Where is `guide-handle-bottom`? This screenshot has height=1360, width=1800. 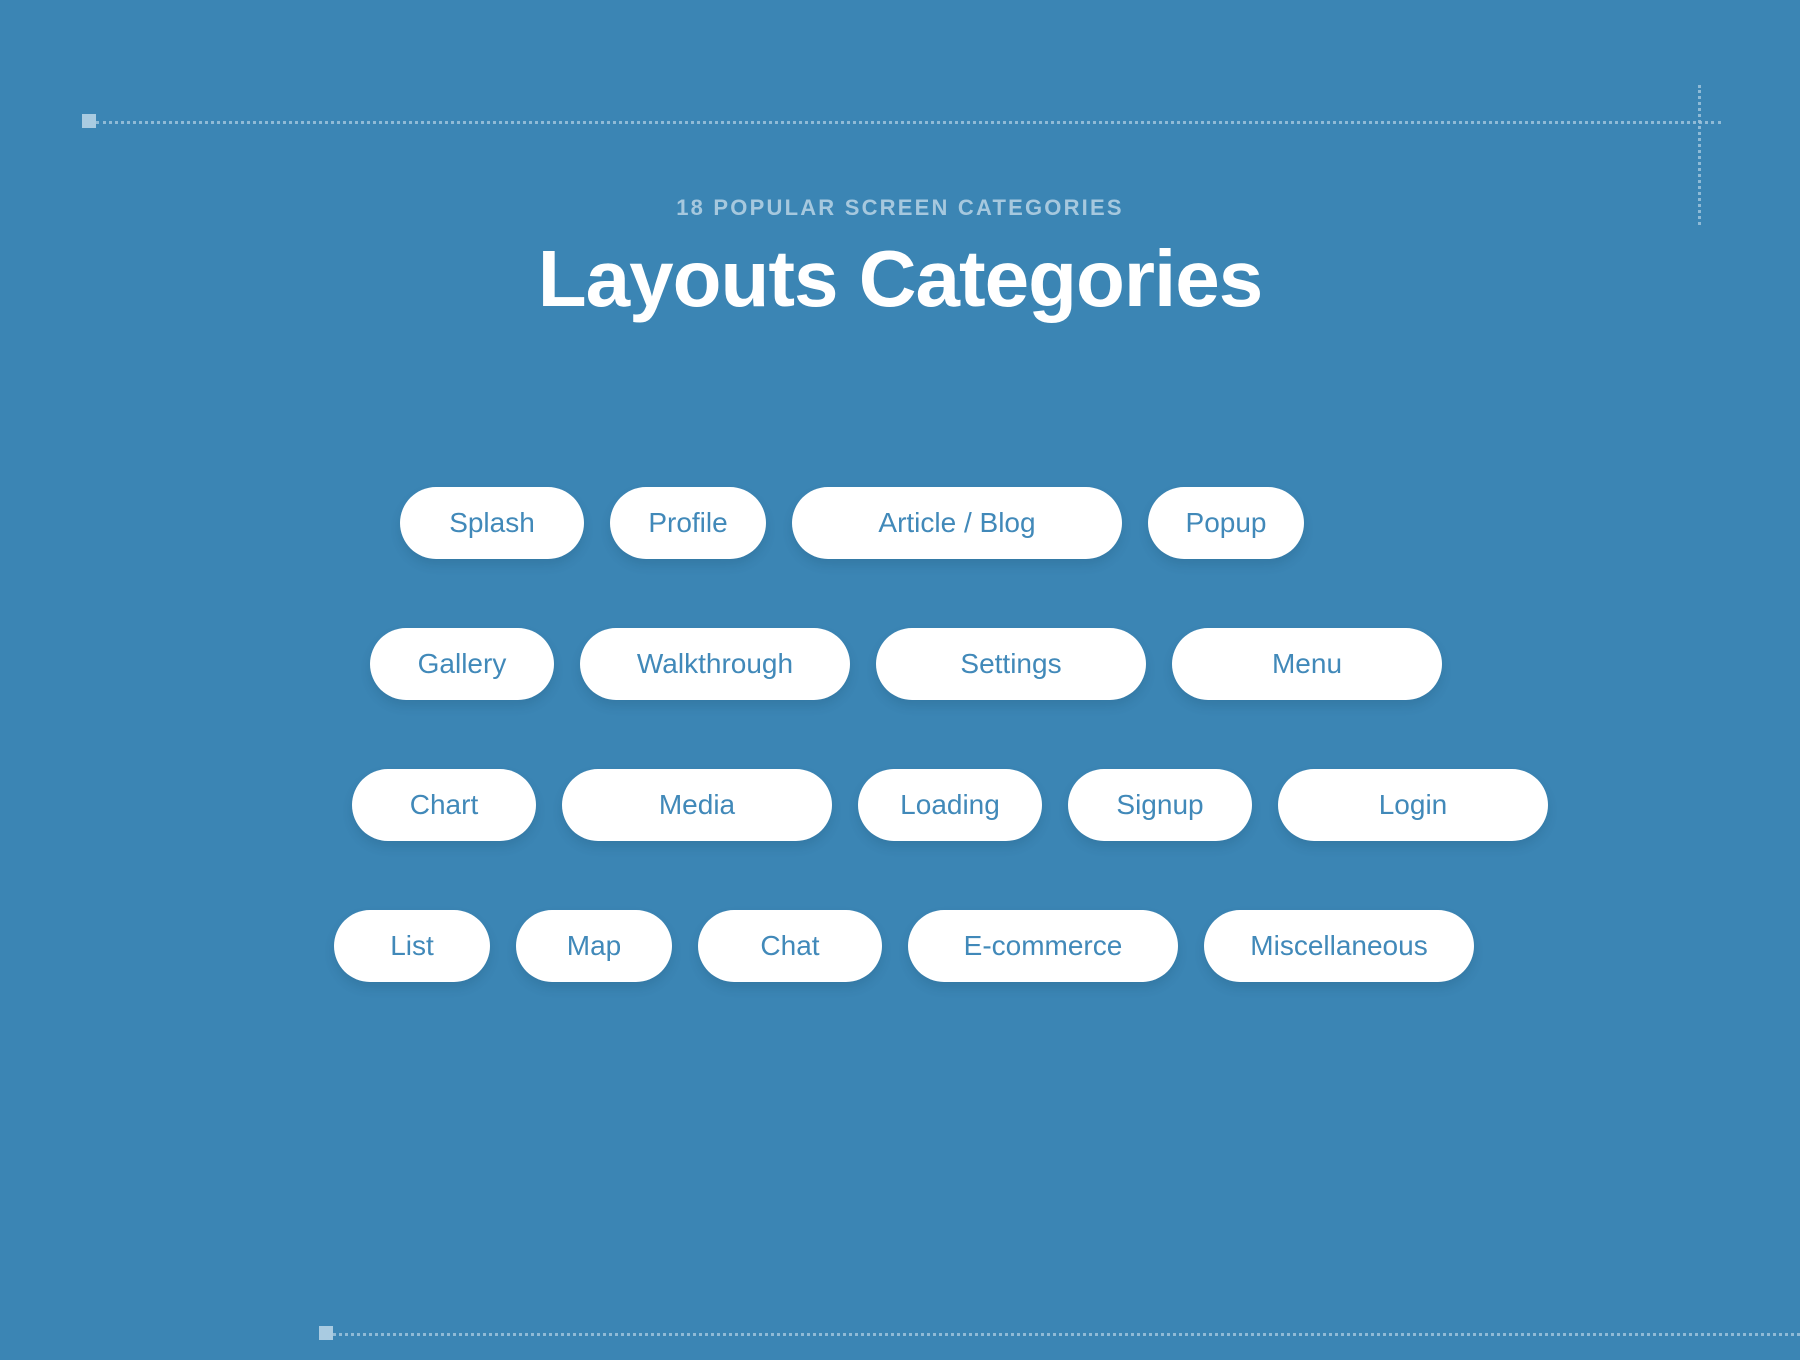
guide-handle-bottom is located at coordinates (326, 1333).